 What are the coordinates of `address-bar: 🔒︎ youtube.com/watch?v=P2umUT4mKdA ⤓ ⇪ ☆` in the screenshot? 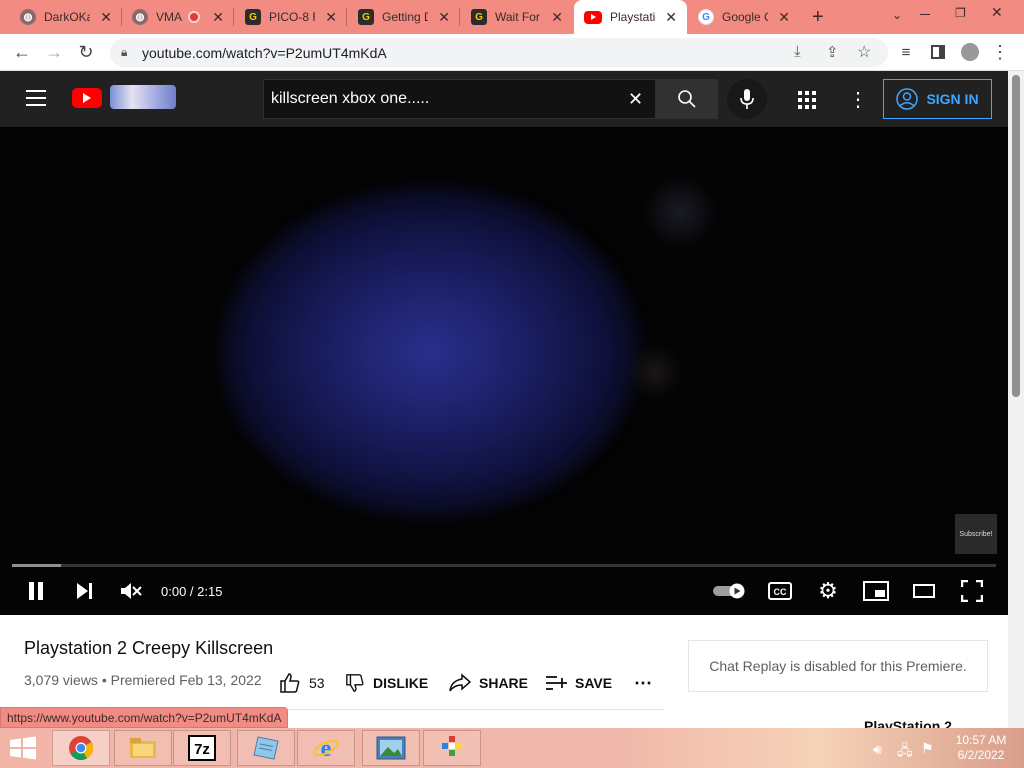 It's located at (499, 52).